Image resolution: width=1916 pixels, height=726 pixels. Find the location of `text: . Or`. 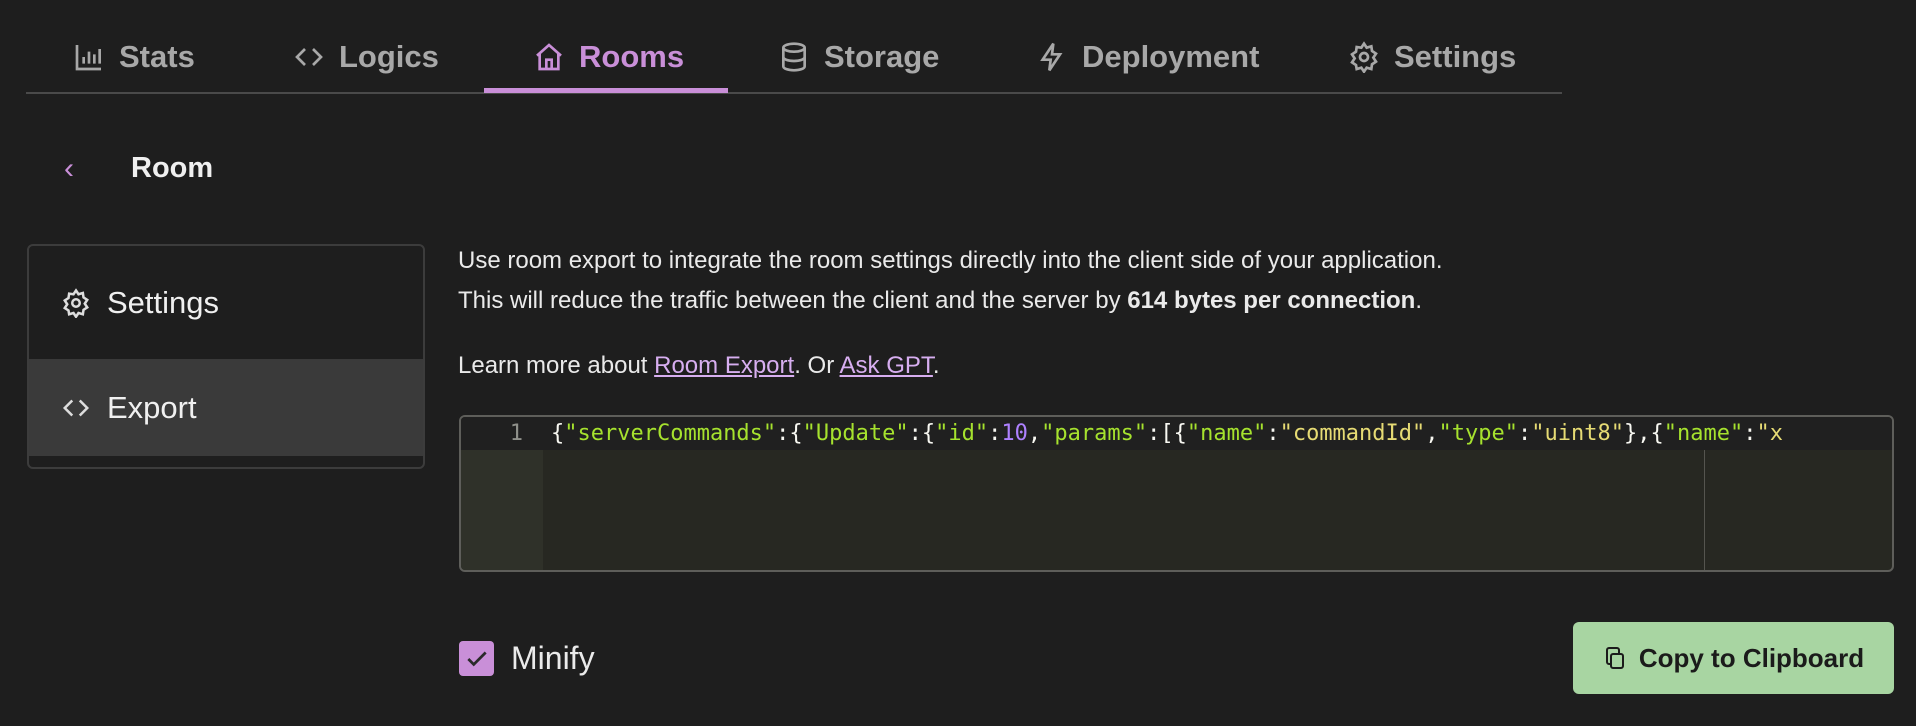

text: . Or is located at coordinates (817, 365).